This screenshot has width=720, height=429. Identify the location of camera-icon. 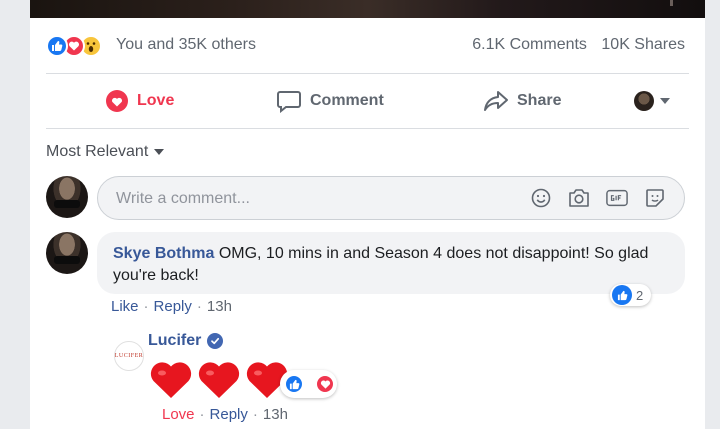
(579, 198).